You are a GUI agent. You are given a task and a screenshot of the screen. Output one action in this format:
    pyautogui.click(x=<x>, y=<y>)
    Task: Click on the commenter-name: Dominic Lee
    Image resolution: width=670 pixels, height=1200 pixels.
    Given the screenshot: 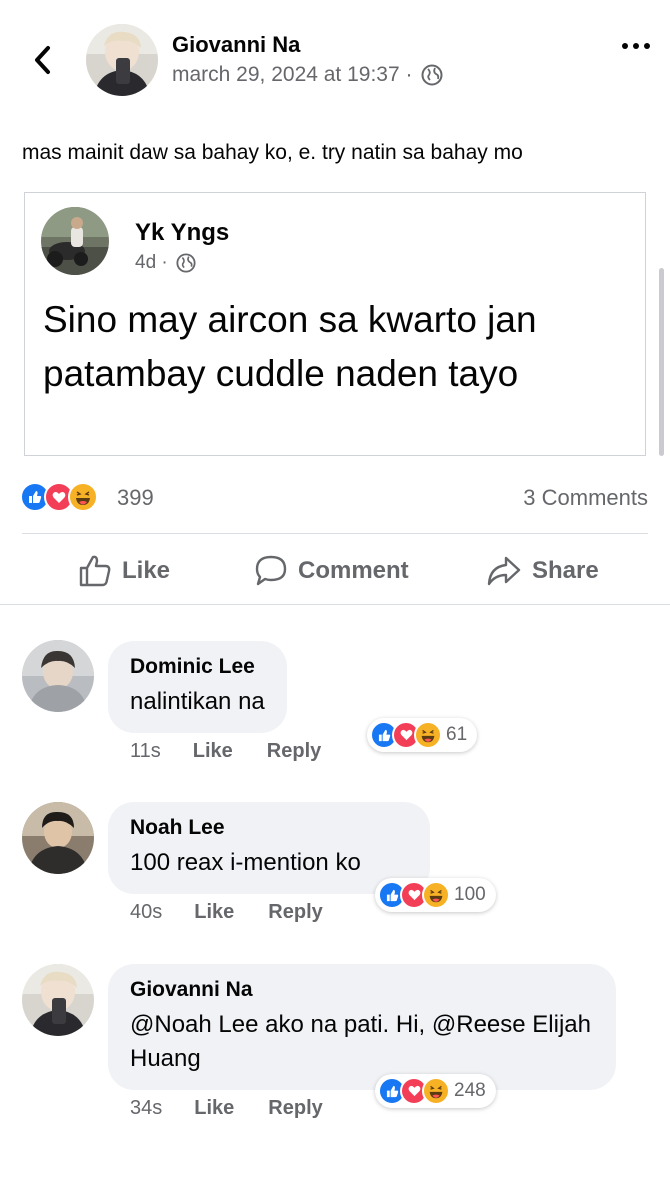 What is the action you would take?
    pyautogui.click(x=197, y=667)
    